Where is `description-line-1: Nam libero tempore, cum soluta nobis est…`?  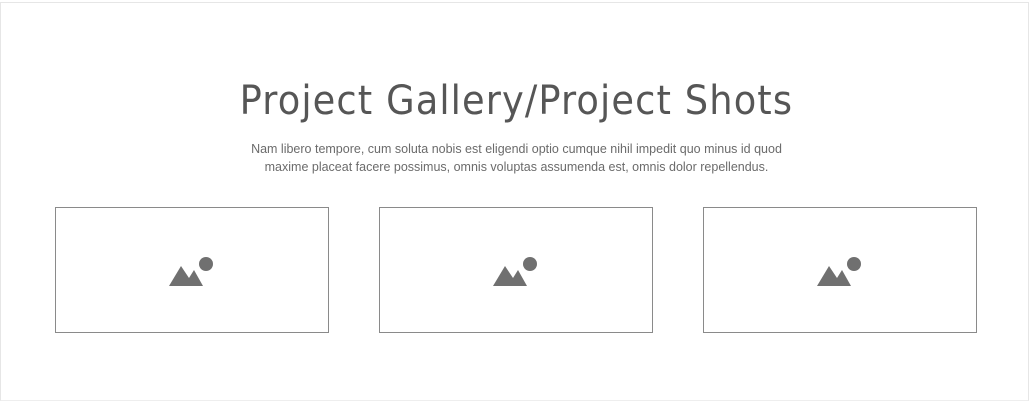
description-line-1: Nam libero tempore, cum soluta nobis est… is located at coordinates (516, 149).